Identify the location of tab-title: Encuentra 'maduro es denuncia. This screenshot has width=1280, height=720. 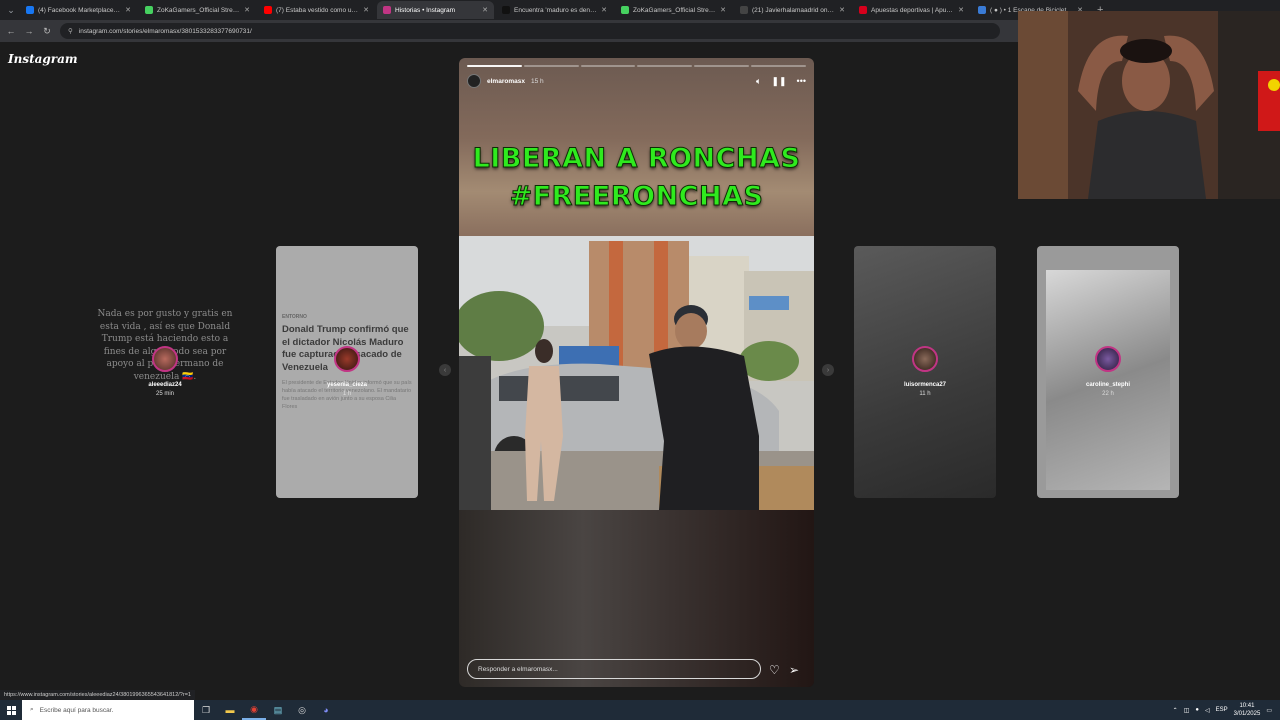
(556, 10).